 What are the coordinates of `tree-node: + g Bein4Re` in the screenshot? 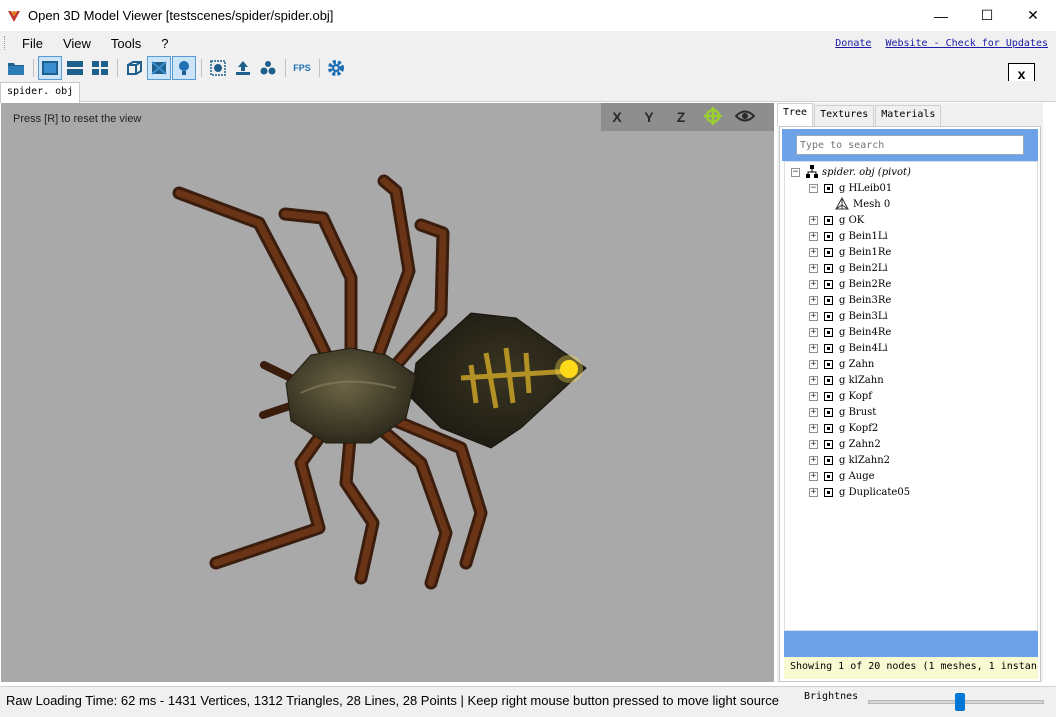 It's located at (850, 332).